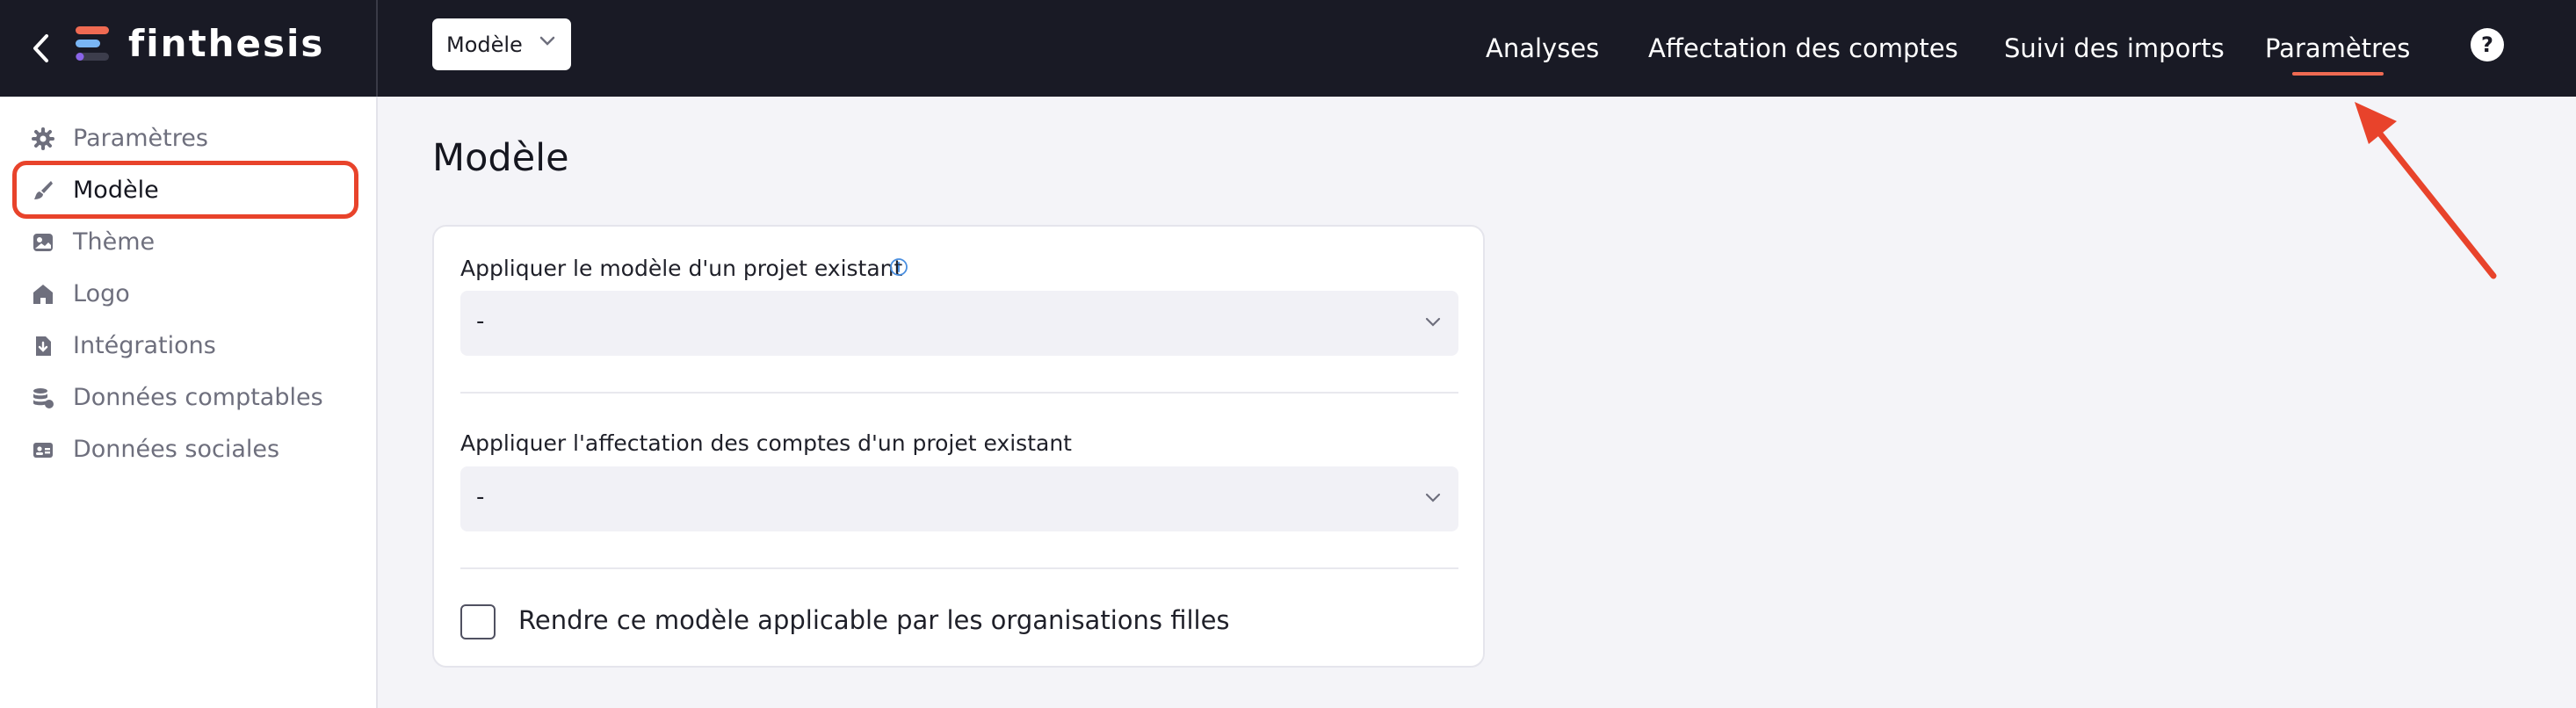  Describe the element at coordinates (140, 138) in the screenshot. I see `sidebar-item-label: Paramètres` at that location.